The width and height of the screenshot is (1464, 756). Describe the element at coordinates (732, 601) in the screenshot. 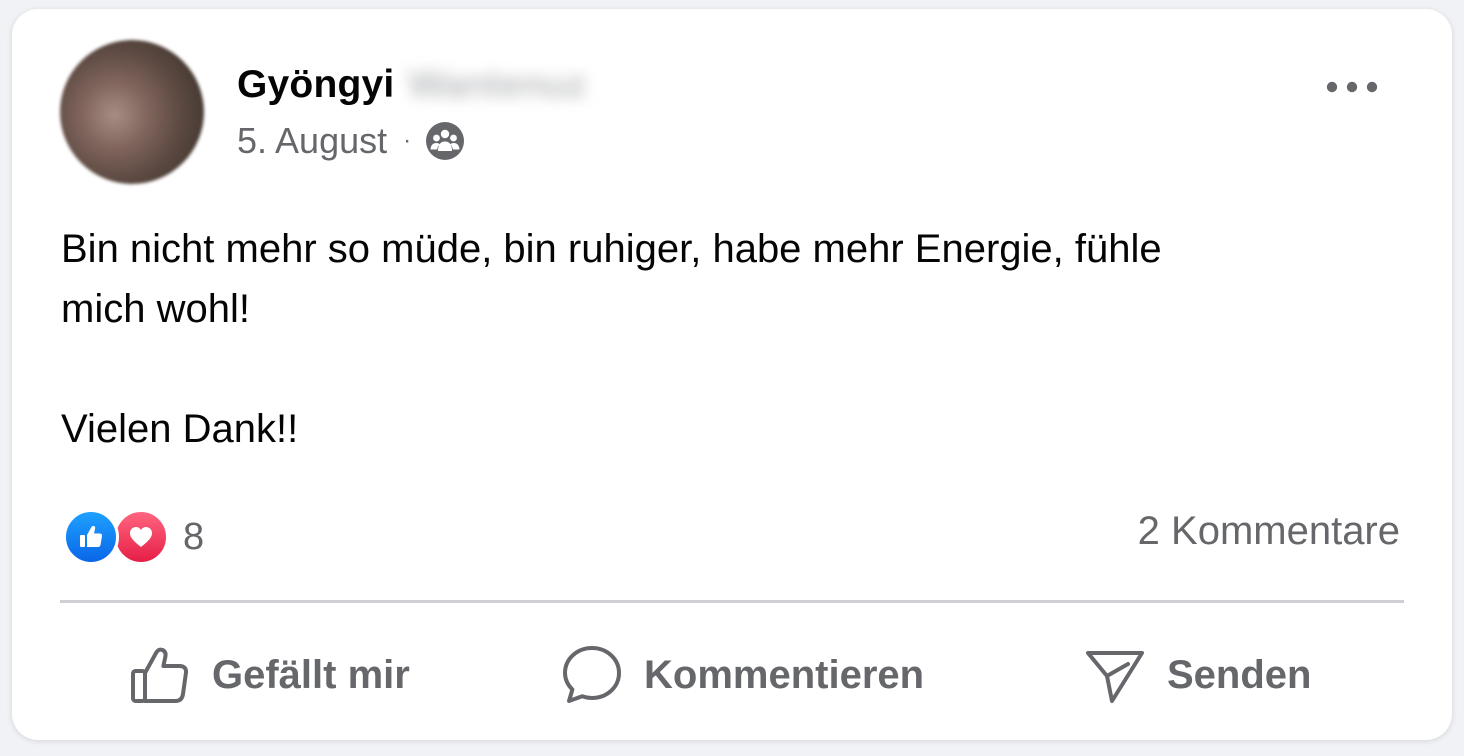

I see `divider` at that location.